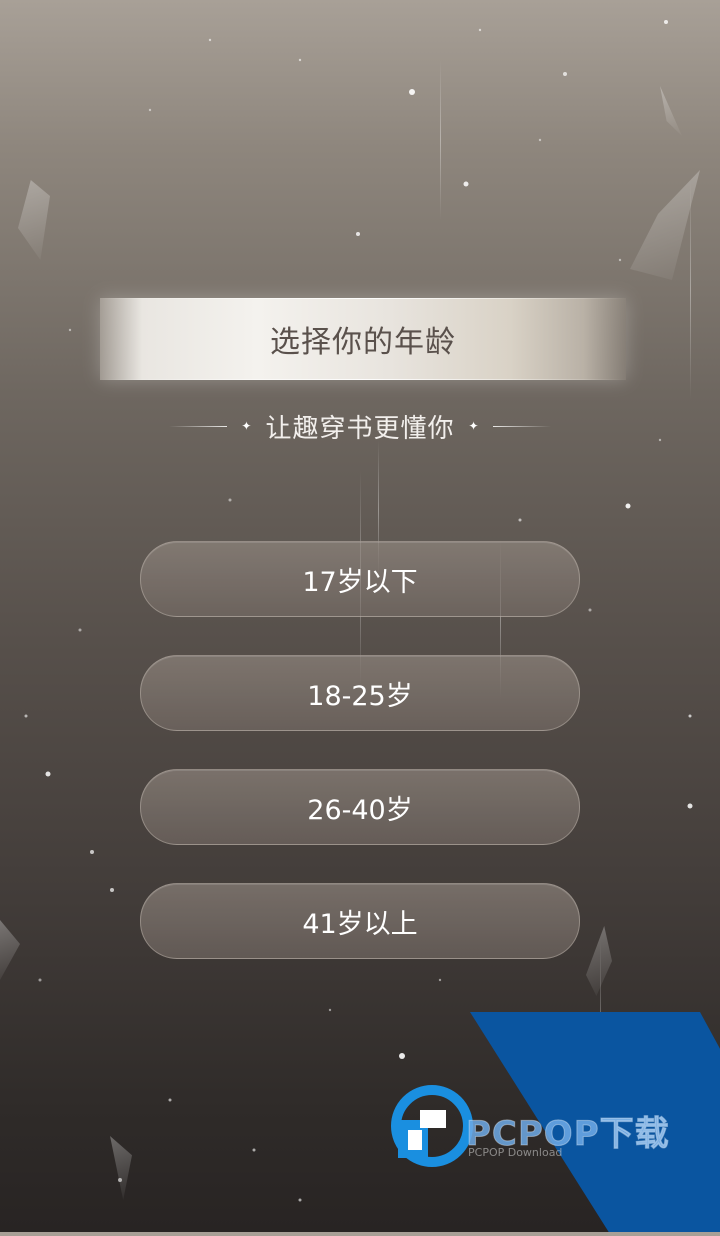  What do you see at coordinates (360, 693) in the screenshot?
I see `age-option-18-25-button: 18-25岁` at bounding box center [360, 693].